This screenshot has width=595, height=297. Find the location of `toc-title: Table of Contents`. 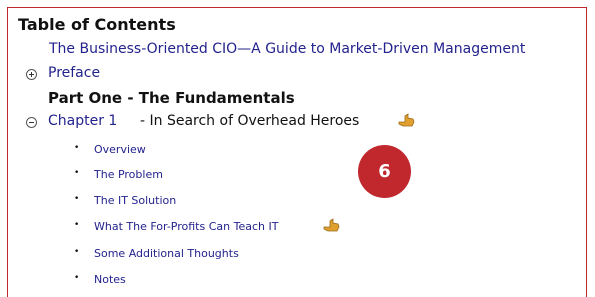

toc-title: Table of Contents is located at coordinates (97, 24).